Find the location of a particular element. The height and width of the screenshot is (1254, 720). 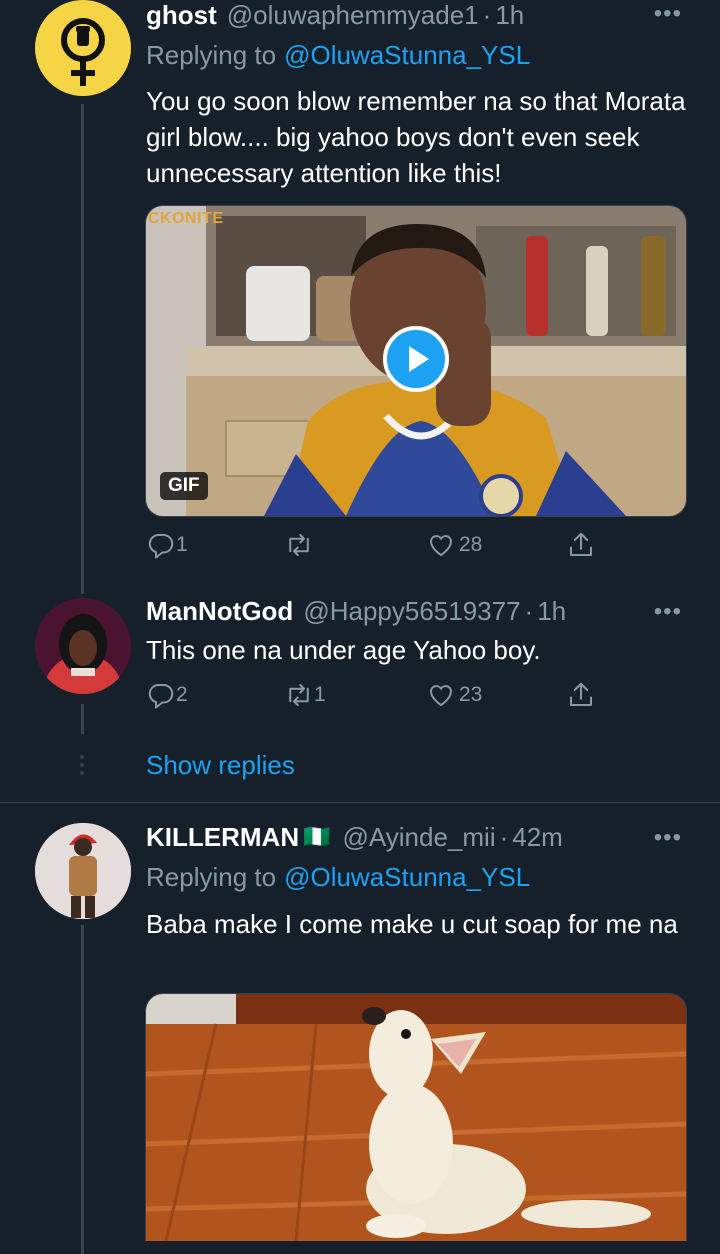

retweet-count: 1 is located at coordinates (320, 694).